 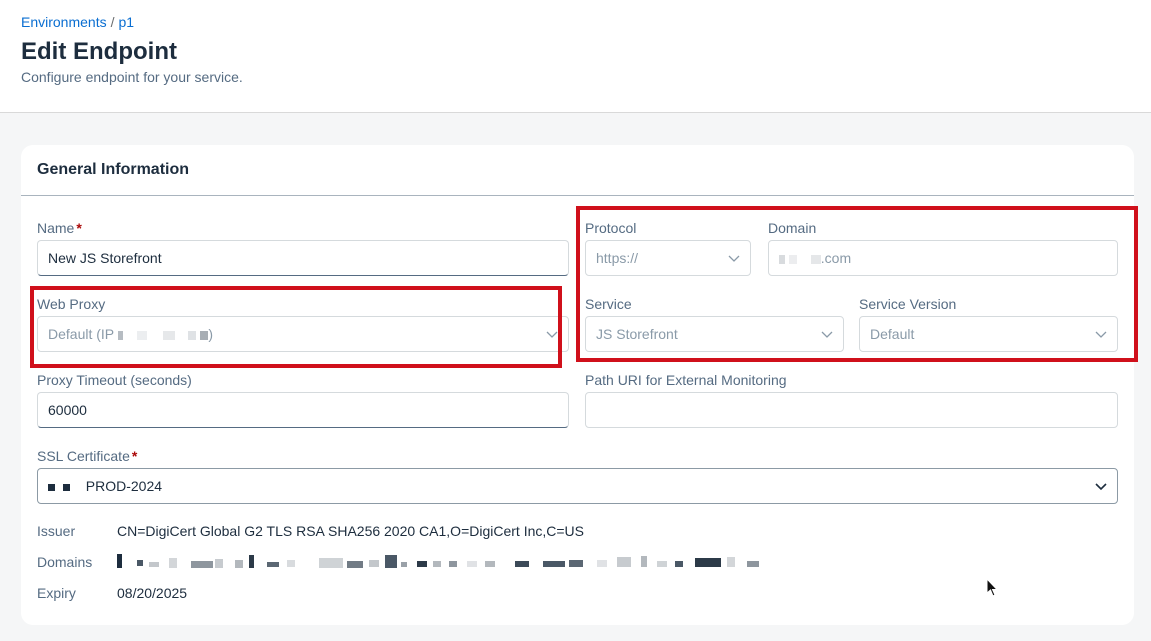 What do you see at coordinates (99, 51) in the screenshot?
I see `page-title: Edit Endpoint` at bounding box center [99, 51].